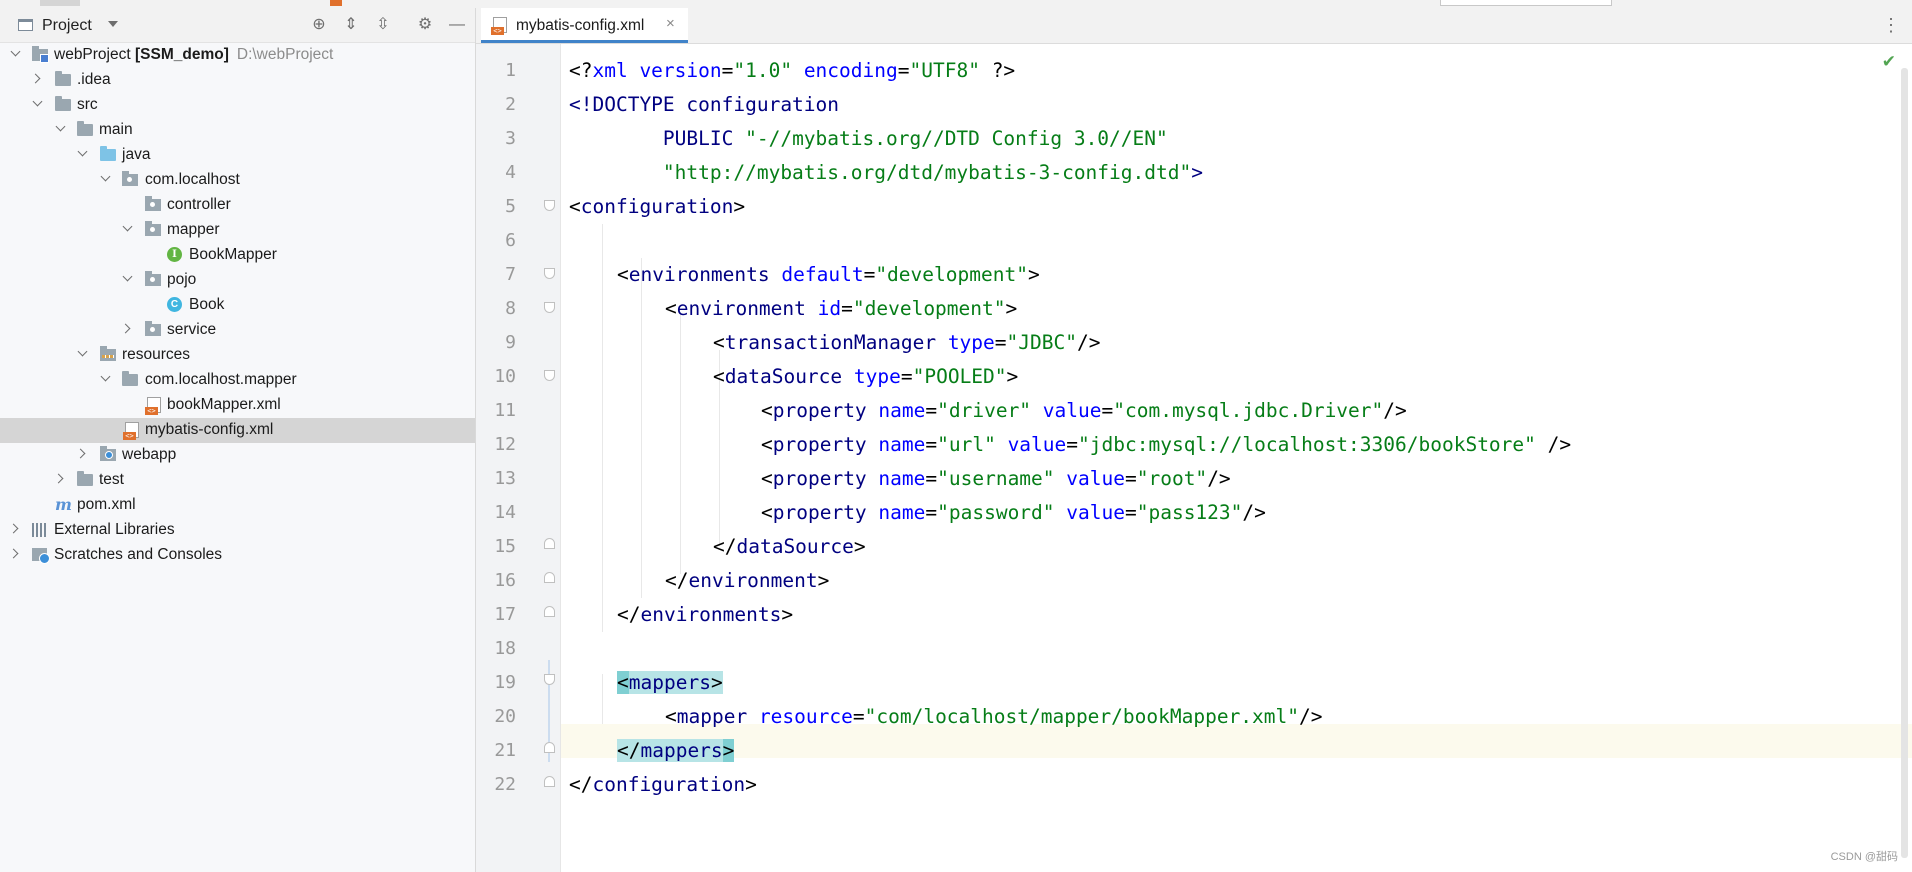 This screenshot has width=1912, height=872. Describe the element at coordinates (670, 682) in the screenshot. I see `code-line: <mappers>` at that location.